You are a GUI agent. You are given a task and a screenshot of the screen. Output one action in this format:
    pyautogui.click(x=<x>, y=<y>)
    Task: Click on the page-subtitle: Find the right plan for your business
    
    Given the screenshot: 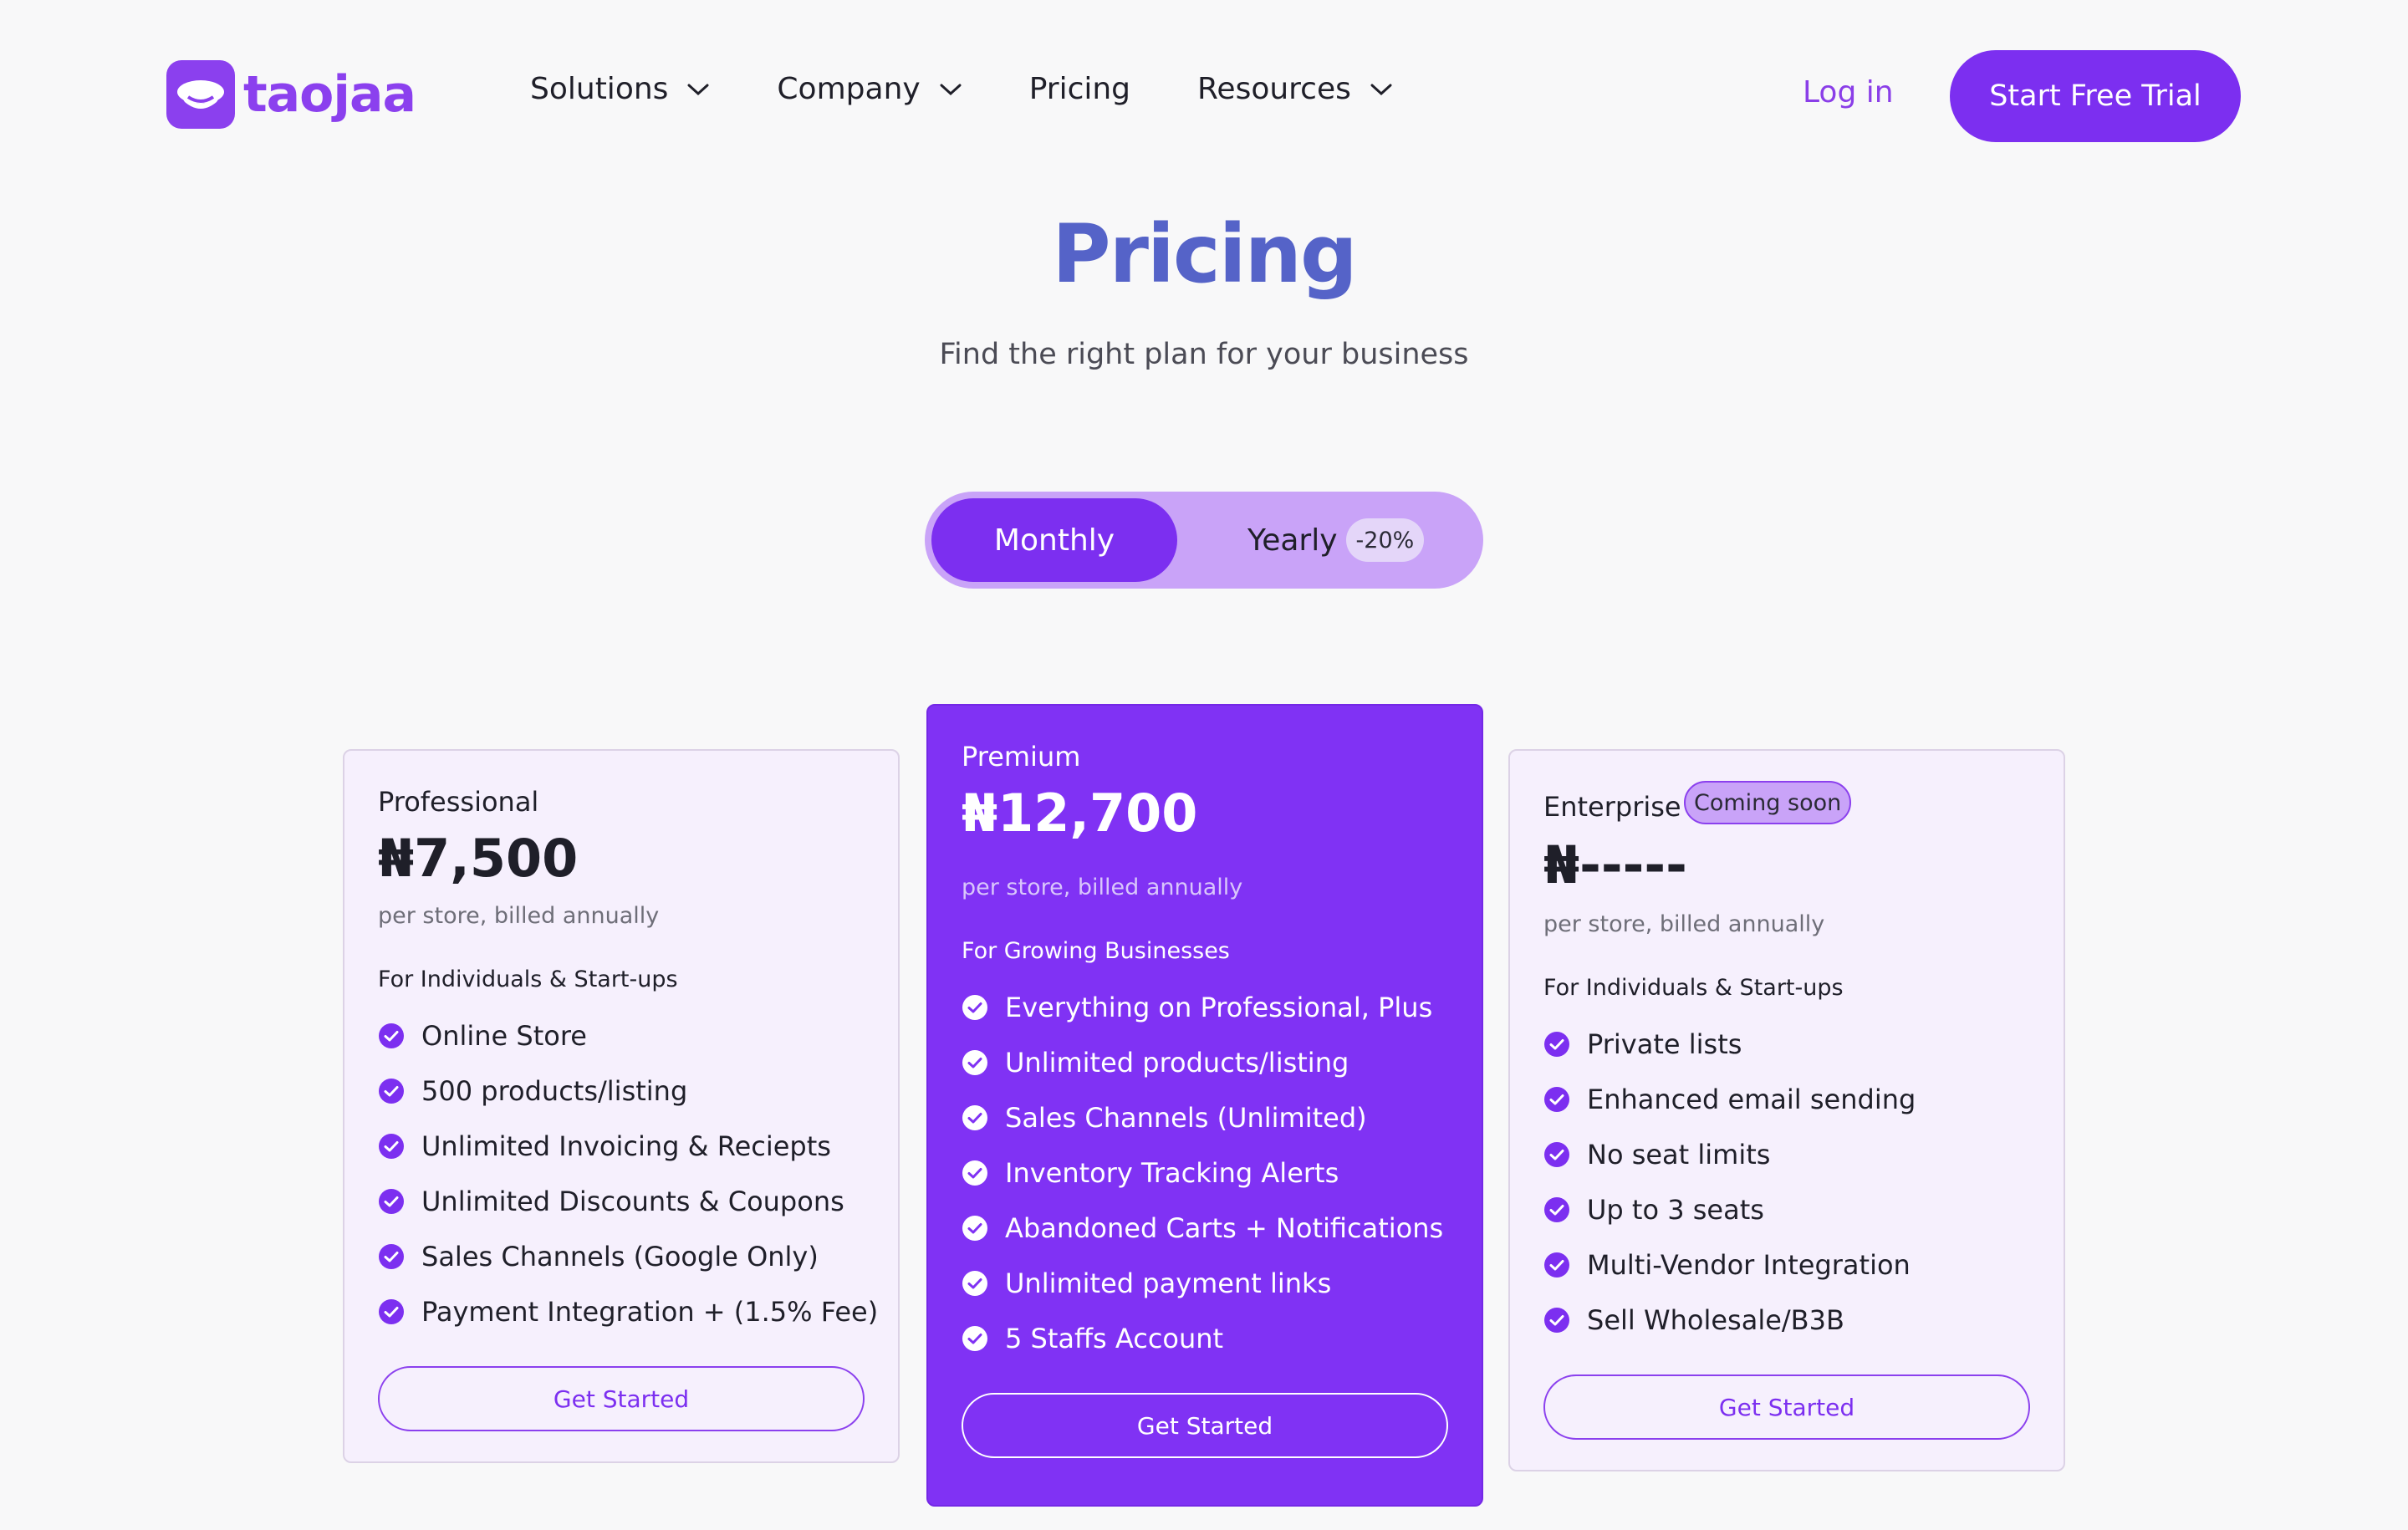 What is the action you would take?
    pyautogui.click(x=1204, y=354)
    